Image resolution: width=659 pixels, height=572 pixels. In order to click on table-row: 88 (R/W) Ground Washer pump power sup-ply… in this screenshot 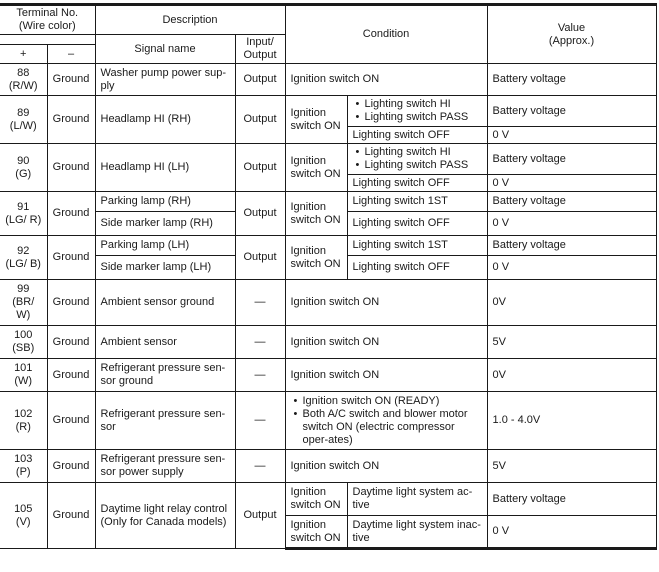, I will do `click(328, 79)`.